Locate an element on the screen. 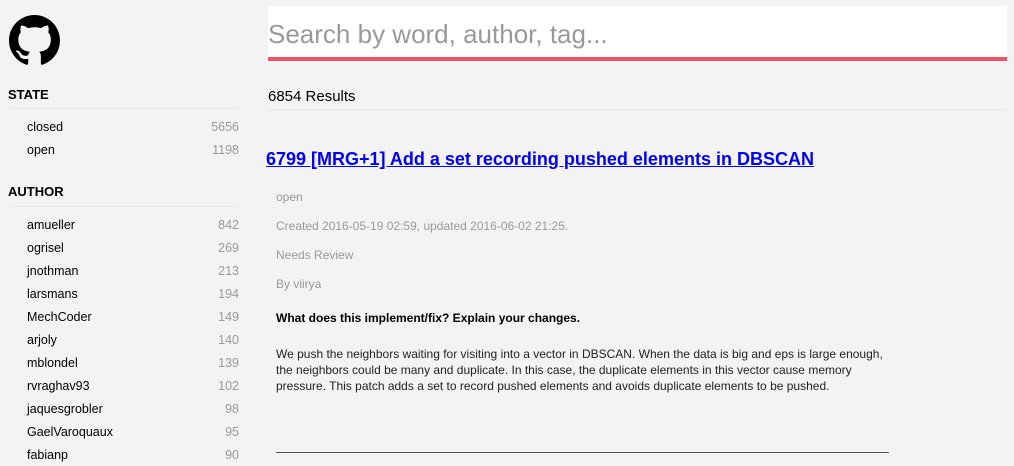 This screenshot has width=1014, height=466. filter-item-jaquesgrobler: jaquesgrobler 98 is located at coordinates (133, 409).